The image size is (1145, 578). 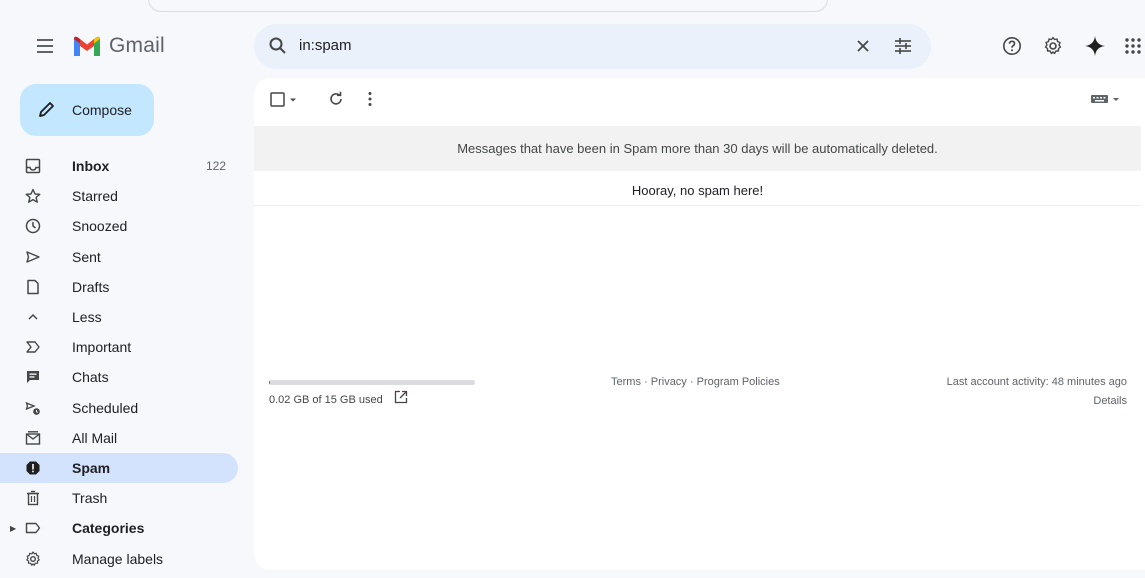 I want to click on chat-icon, so click(x=33, y=377).